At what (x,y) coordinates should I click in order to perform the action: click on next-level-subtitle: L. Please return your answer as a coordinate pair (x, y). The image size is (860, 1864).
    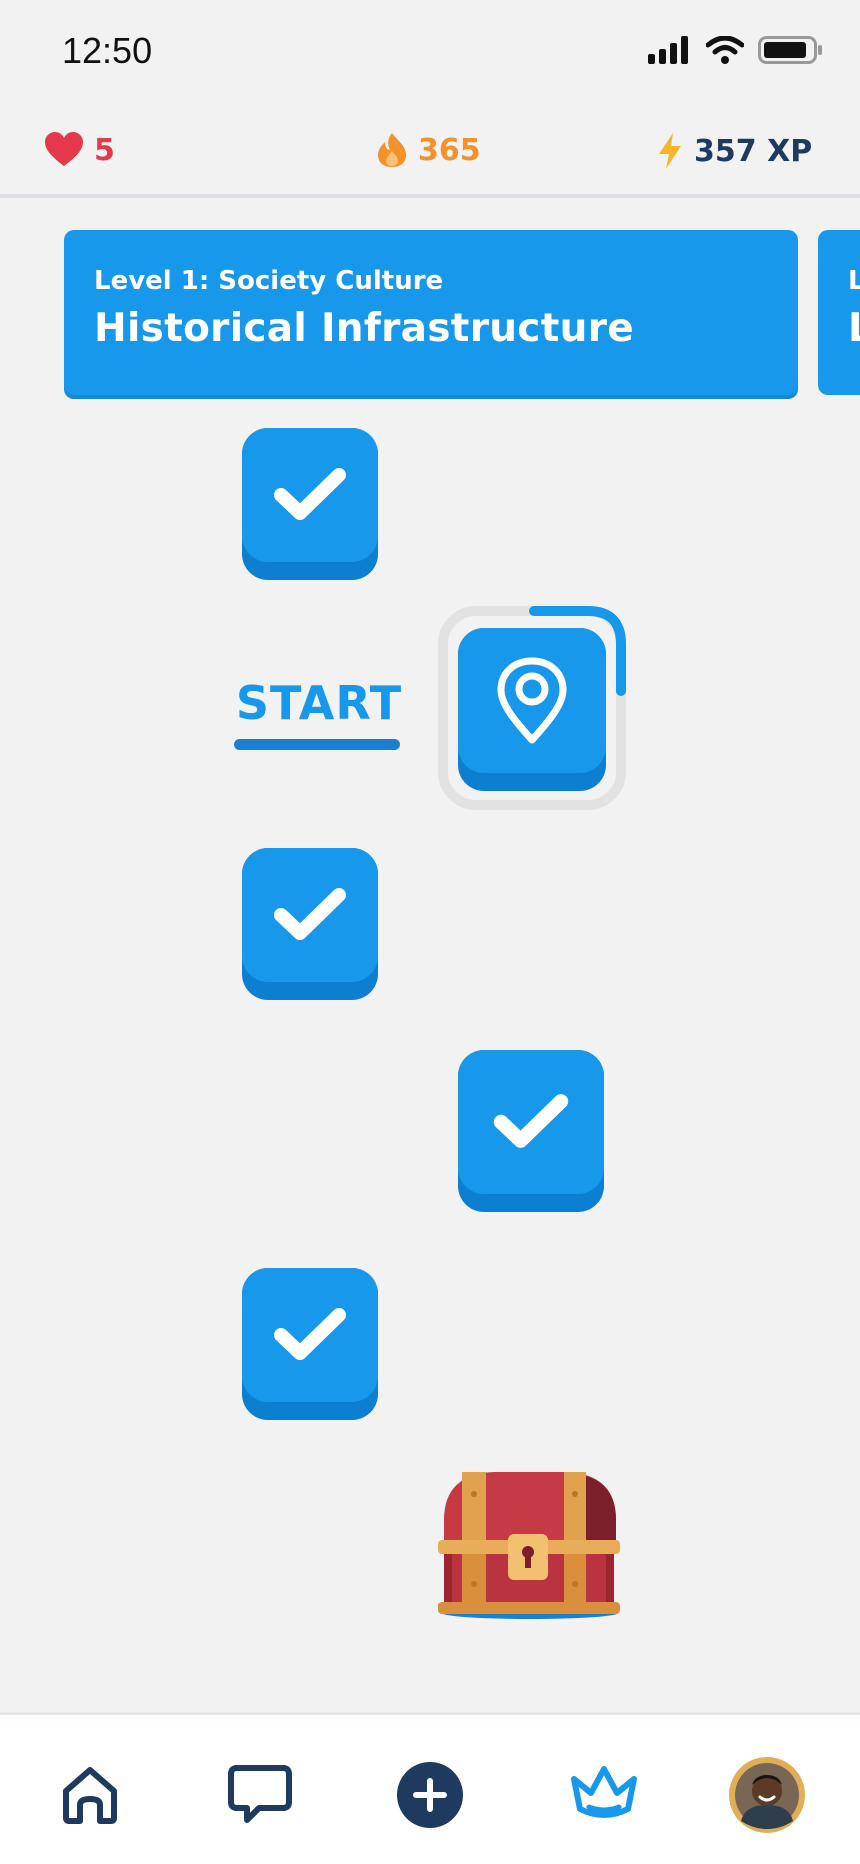
    Looking at the image, I should click on (854, 281).